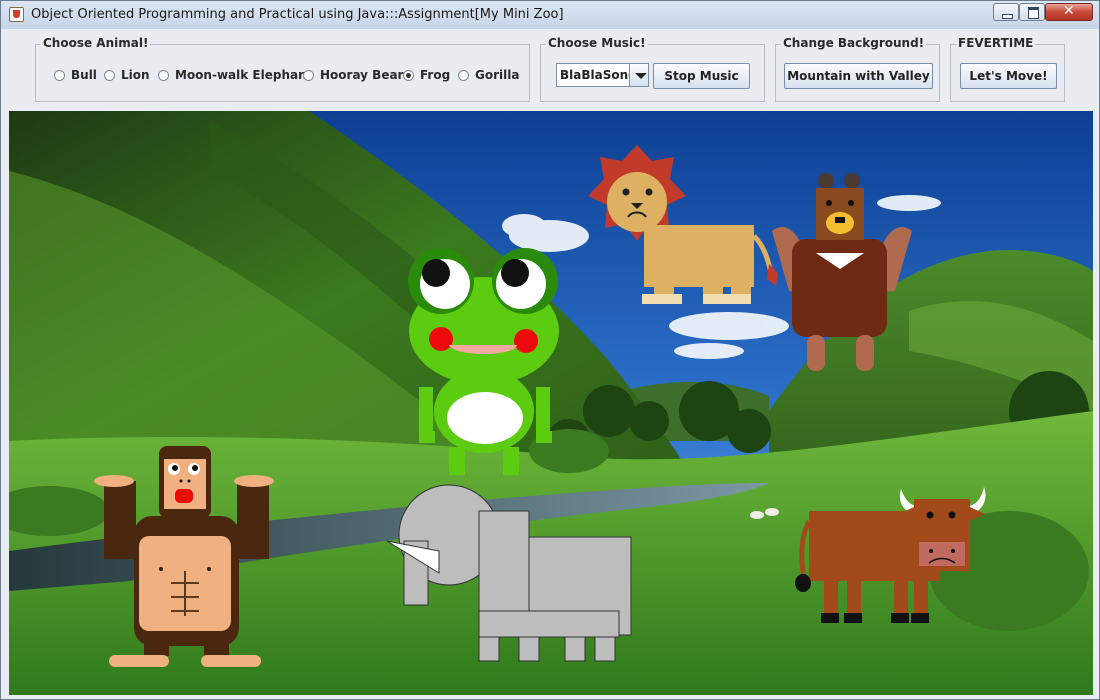 The height and width of the screenshot is (700, 1100). Describe the element at coordinates (699, 256) in the screenshot. I see `lion-body` at that location.